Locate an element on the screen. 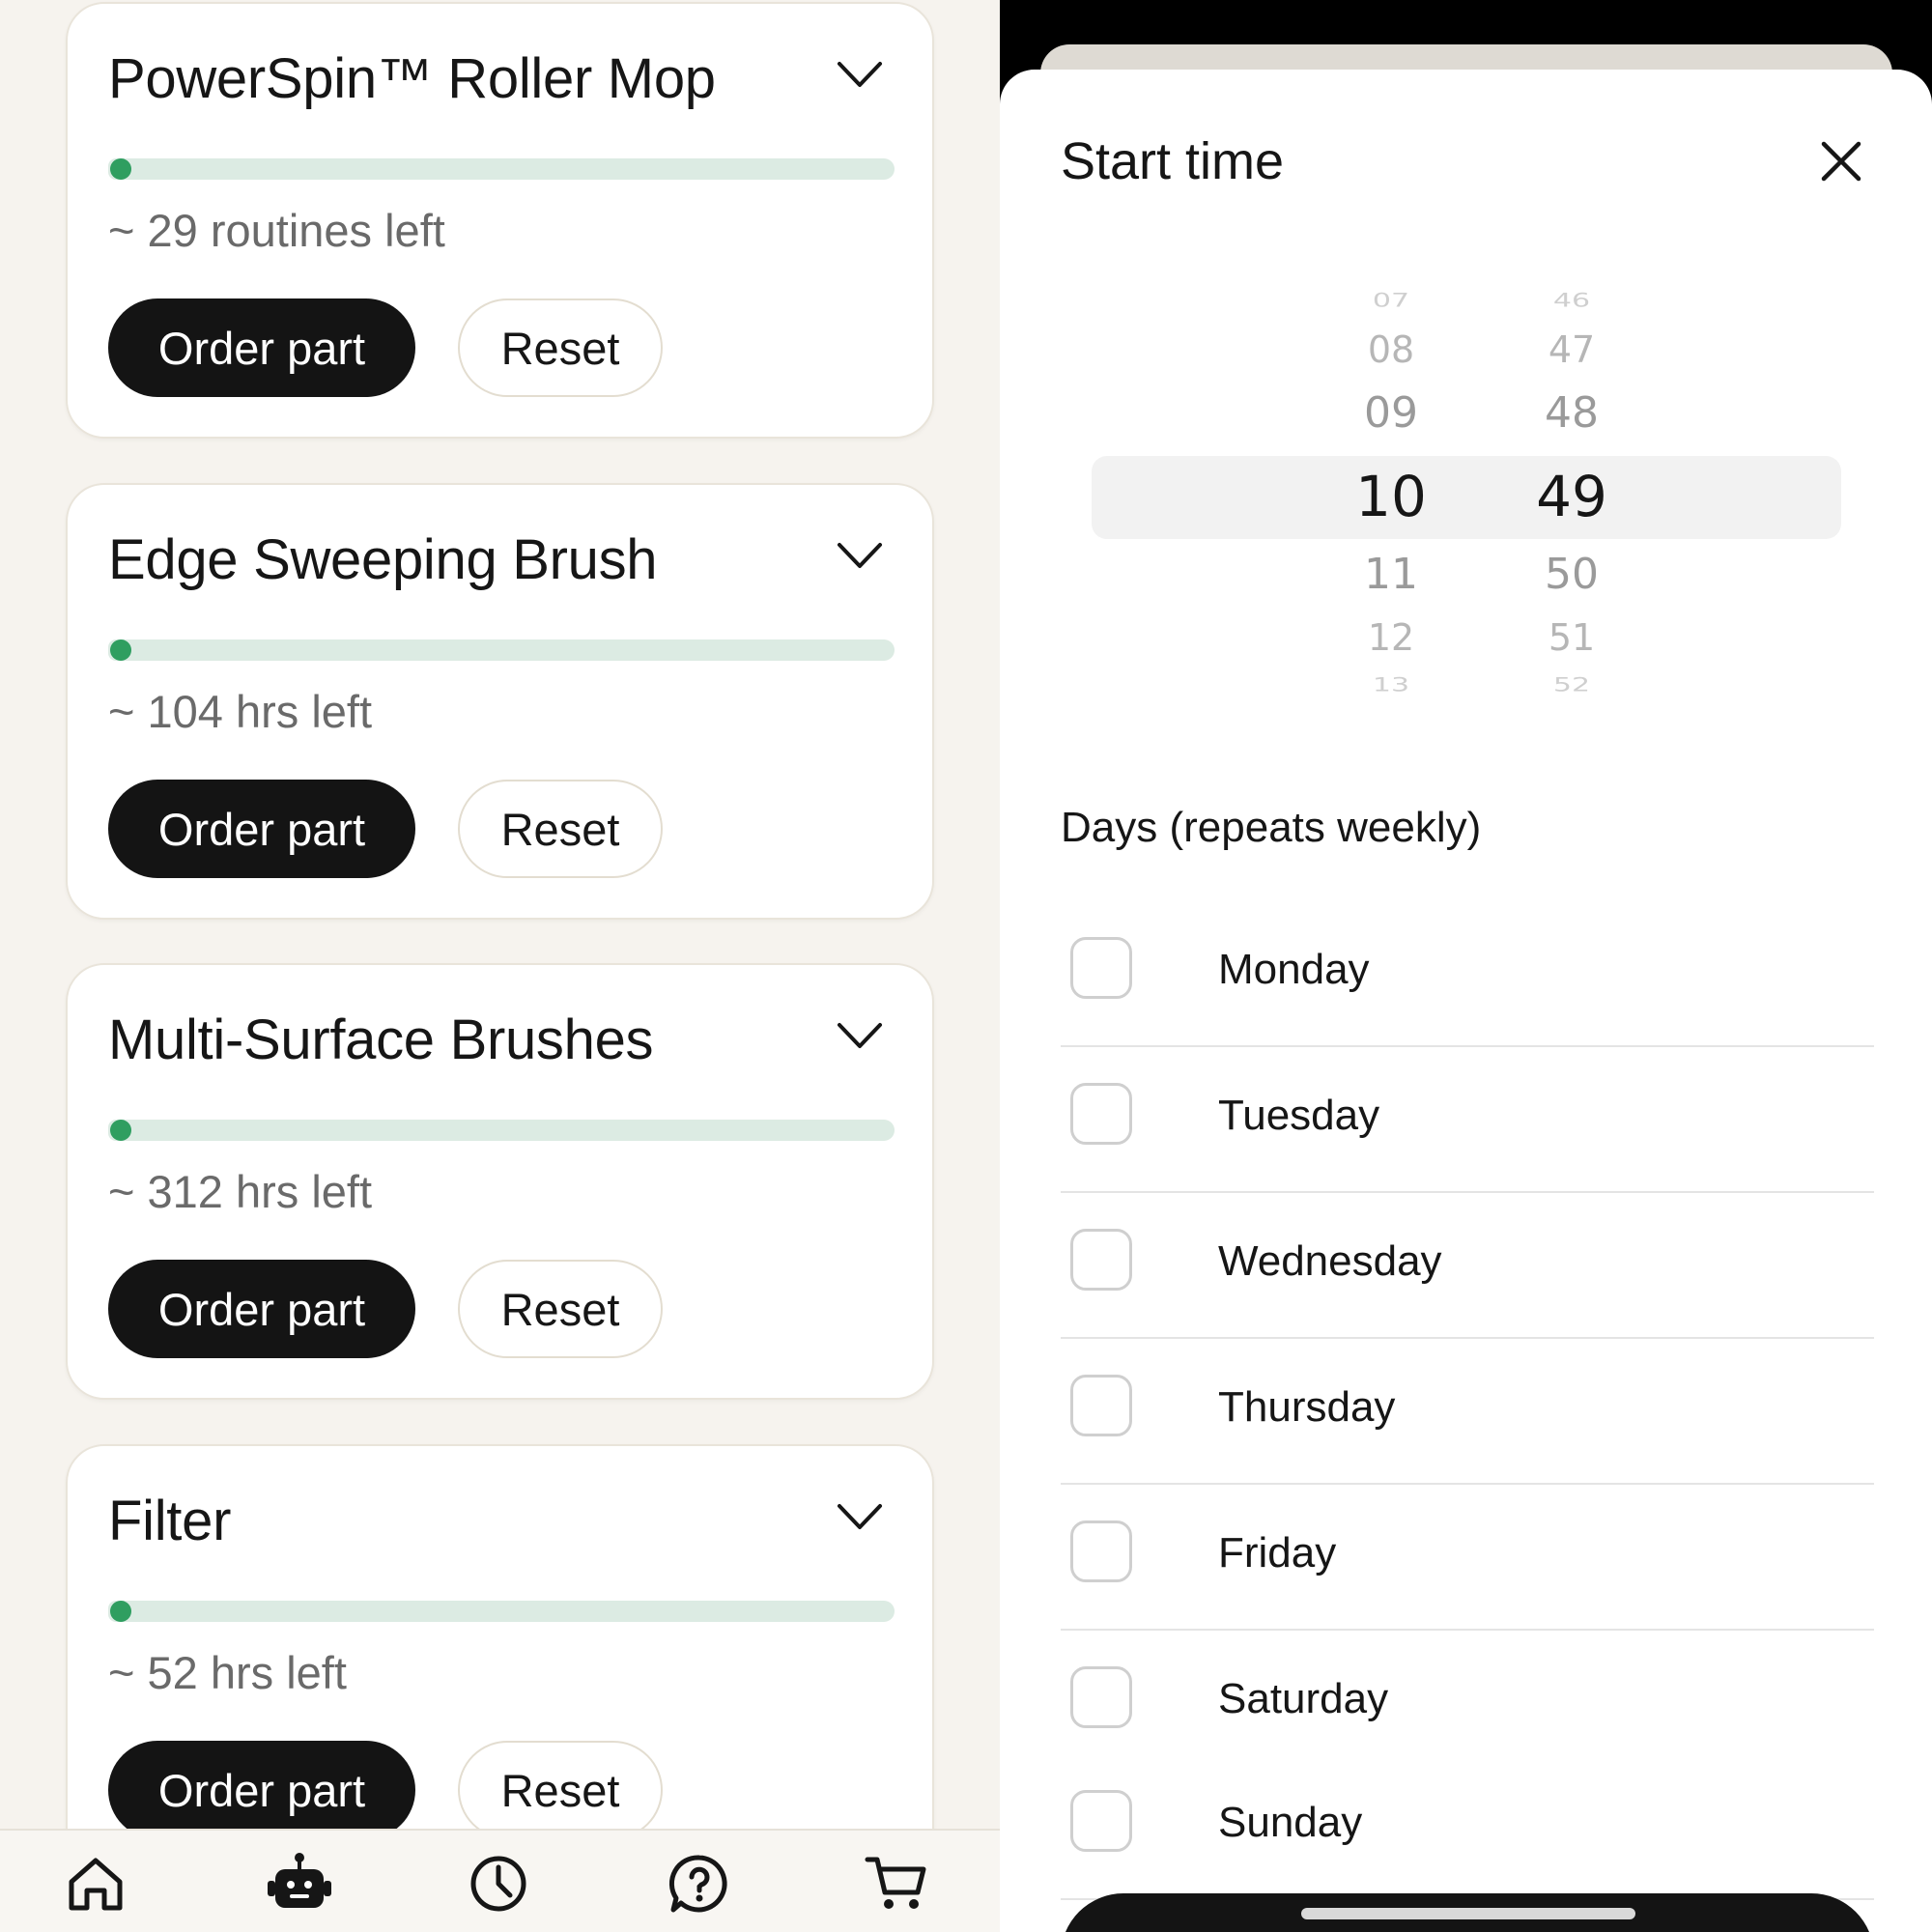 The image size is (1932, 1932). part-title: Edge Sweeping Brush is located at coordinates (383, 559).